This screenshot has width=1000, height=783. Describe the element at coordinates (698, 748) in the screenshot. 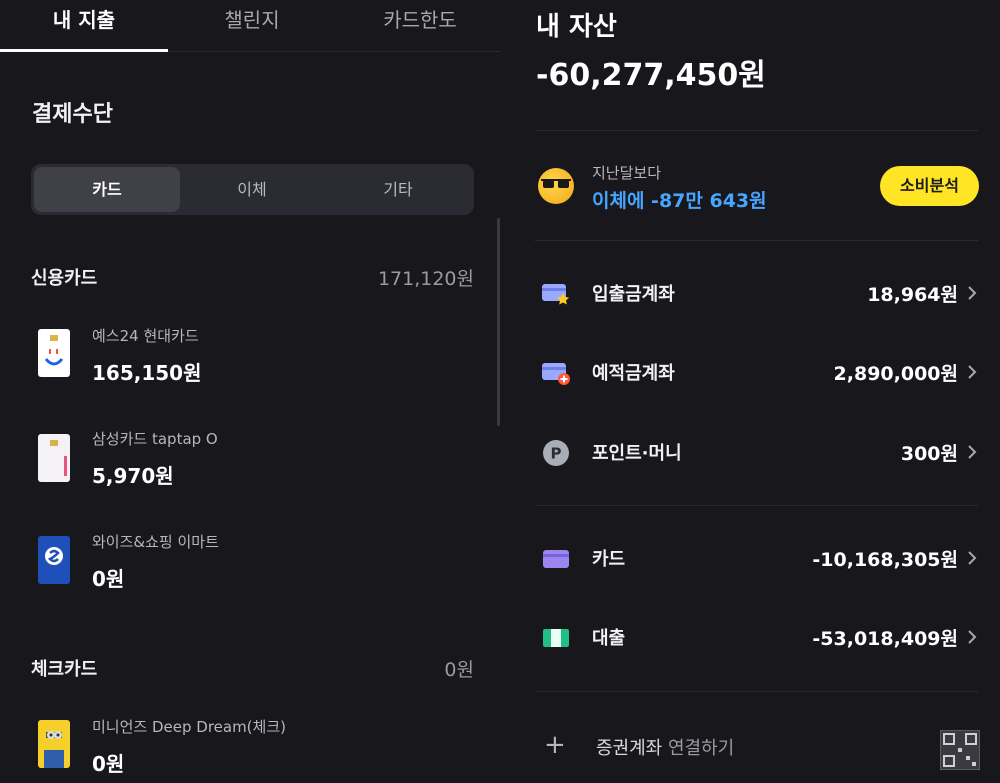

I see `connect-securities-rest: 연결하기` at that location.